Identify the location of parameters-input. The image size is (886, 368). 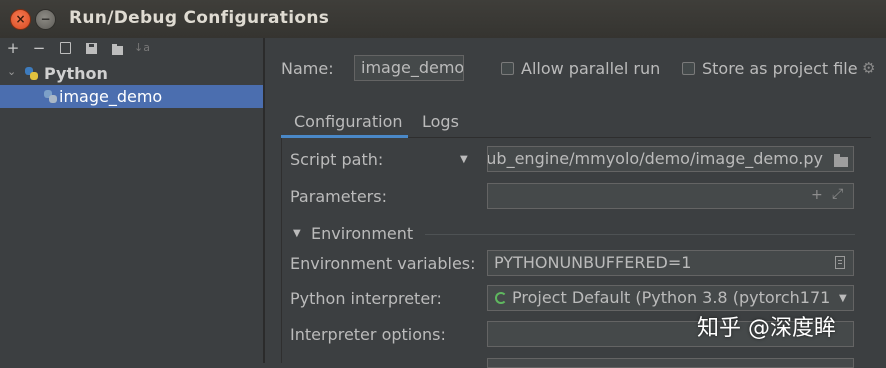
(670, 196).